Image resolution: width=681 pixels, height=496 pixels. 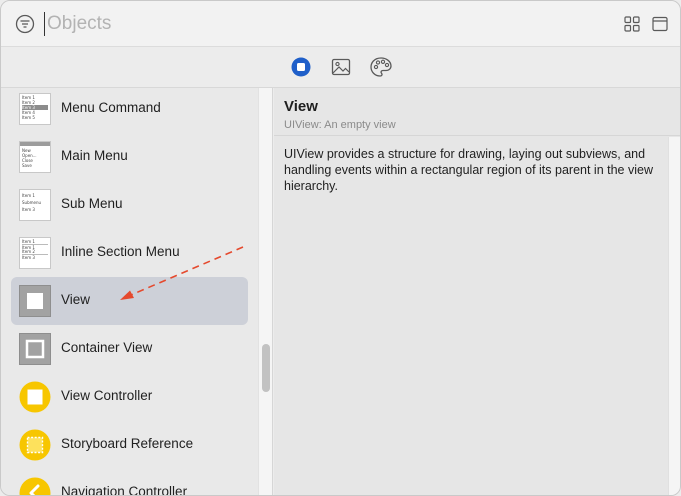 I want to click on detail-subtitle: UIView: An empty view, so click(x=340, y=125).